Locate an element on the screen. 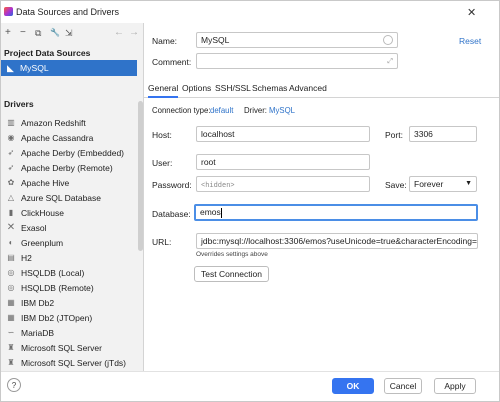 The image size is (500, 402). driver-item: ▦ IBM Db2 is located at coordinates (69, 302).